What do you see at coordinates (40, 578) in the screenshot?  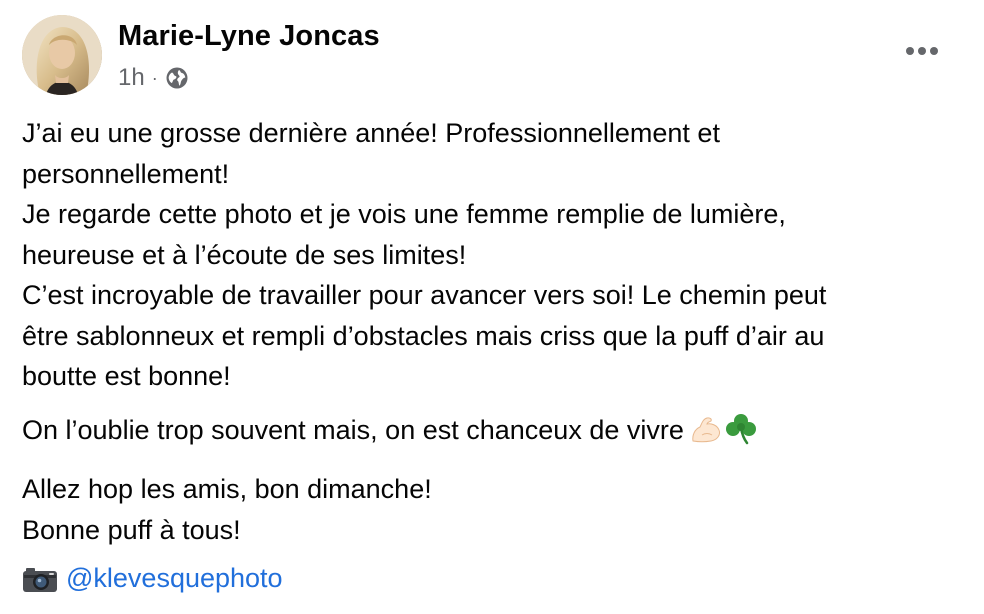 I see `camera-emoji` at bounding box center [40, 578].